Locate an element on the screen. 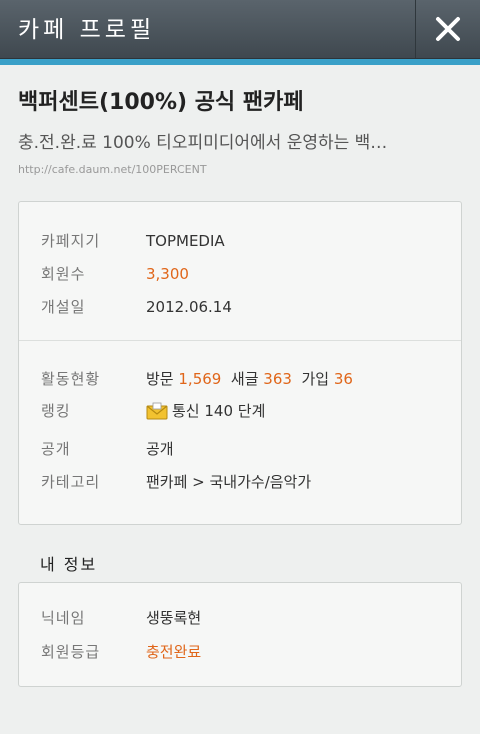 Image resolution: width=480 pixels, height=734 pixels. visibility-value: 공개 is located at coordinates (160, 449).